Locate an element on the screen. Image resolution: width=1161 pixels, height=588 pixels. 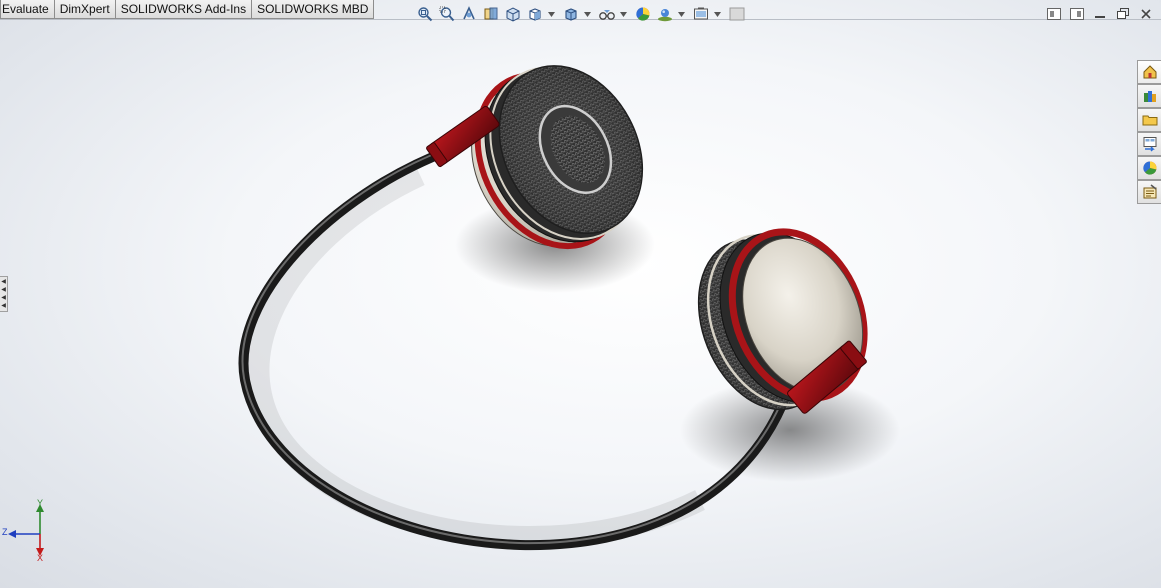
solidworks-resources-tab is located at coordinates (1149, 72).